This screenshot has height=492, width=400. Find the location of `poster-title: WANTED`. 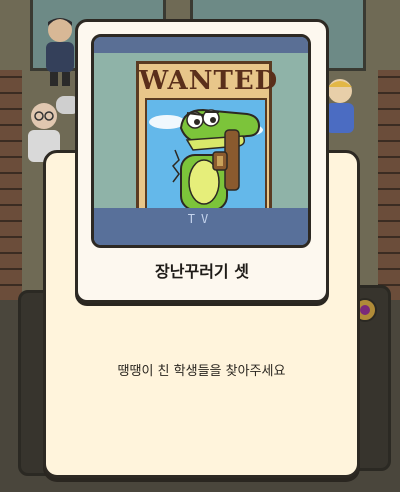

poster-title: WANTED is located at coordinates (209, 81).